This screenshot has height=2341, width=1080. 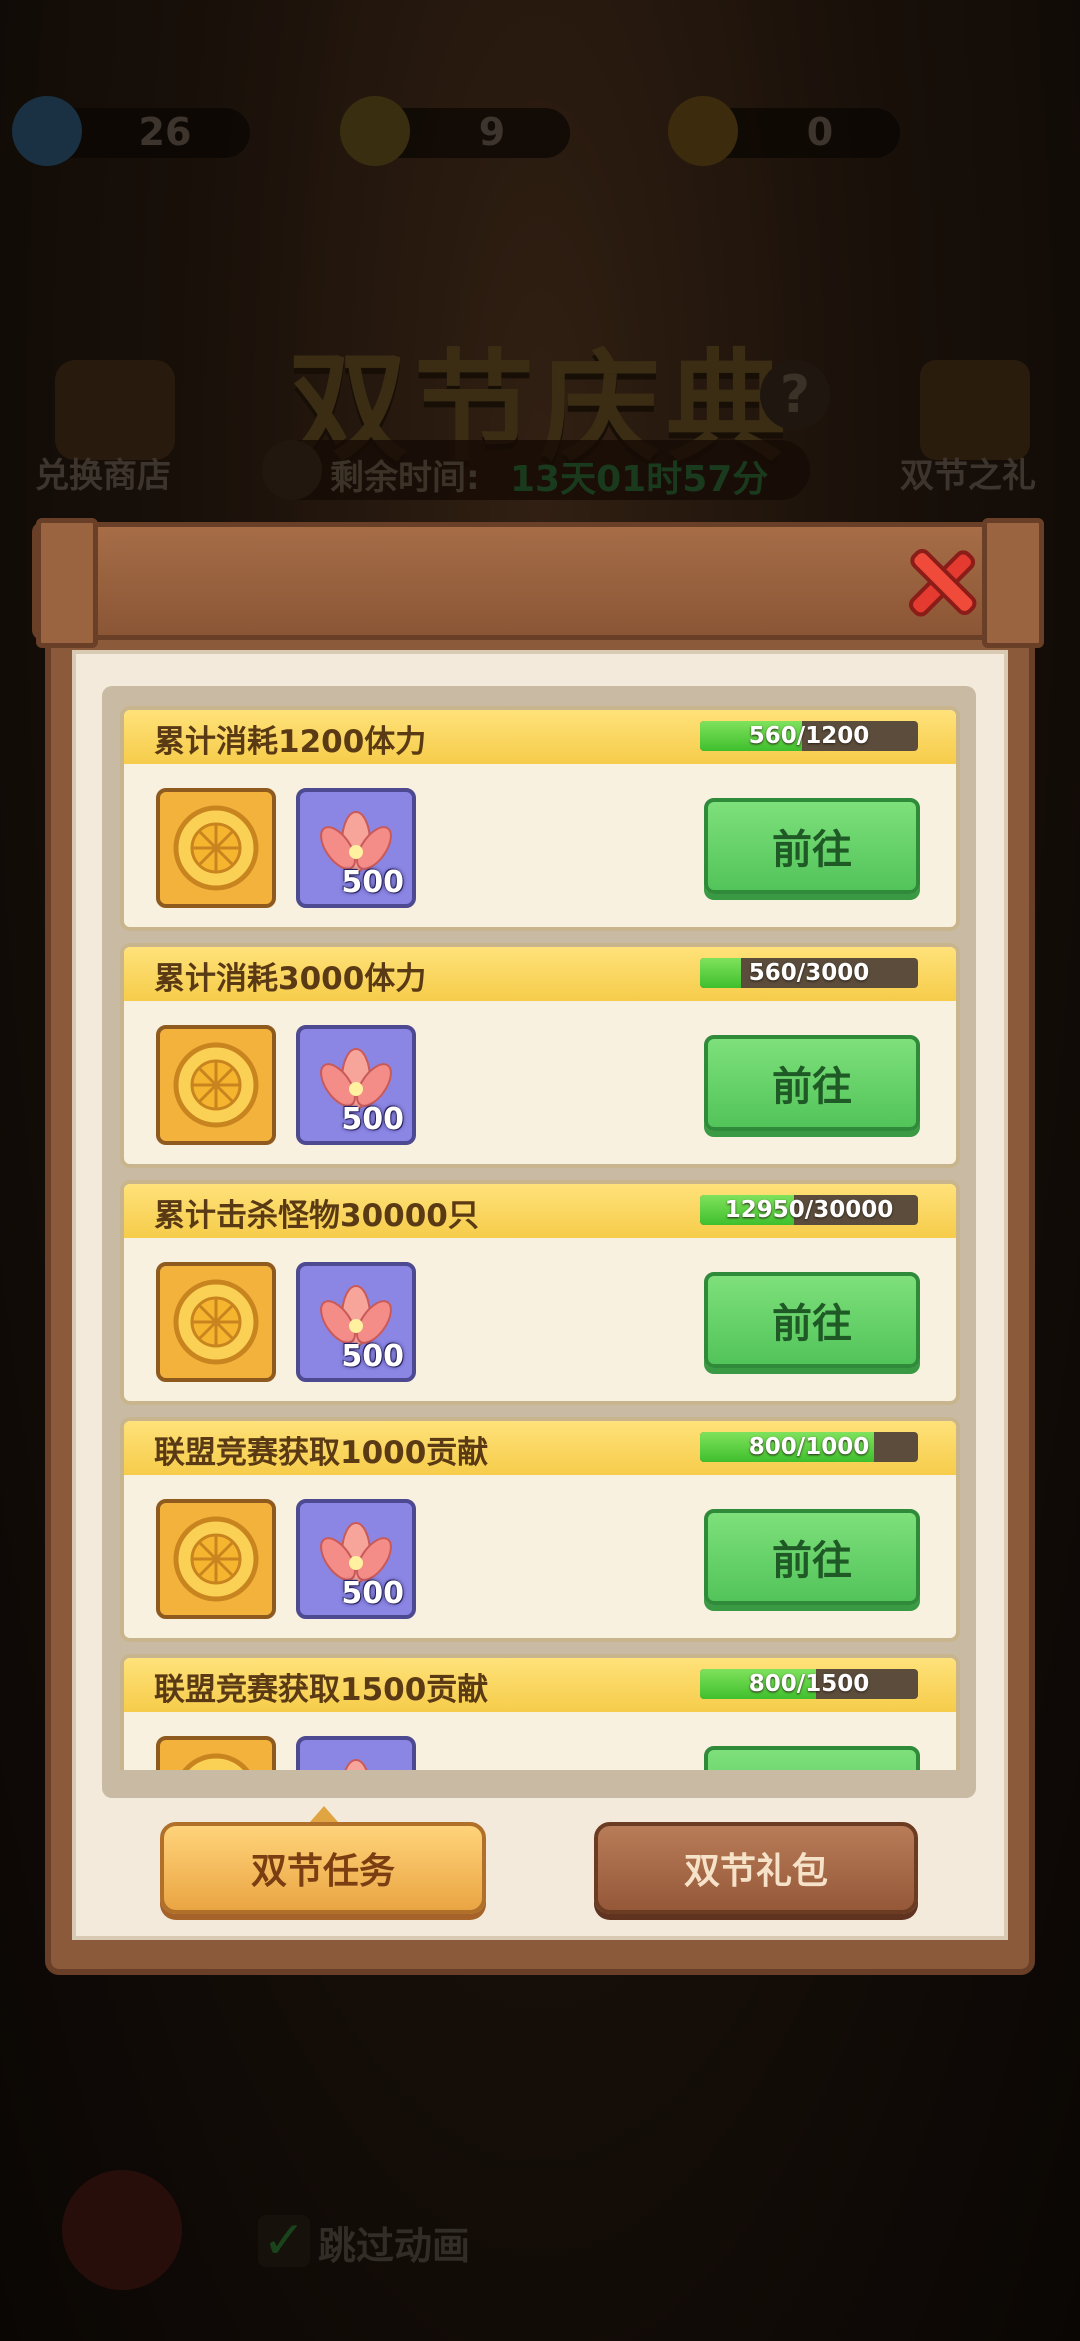 What do you see at coordinates (540, 1448) in the screenshot?
I see `task-header: 联盟竞赛获取1000贡献 800/1000` at bounding box center [540, 1448].